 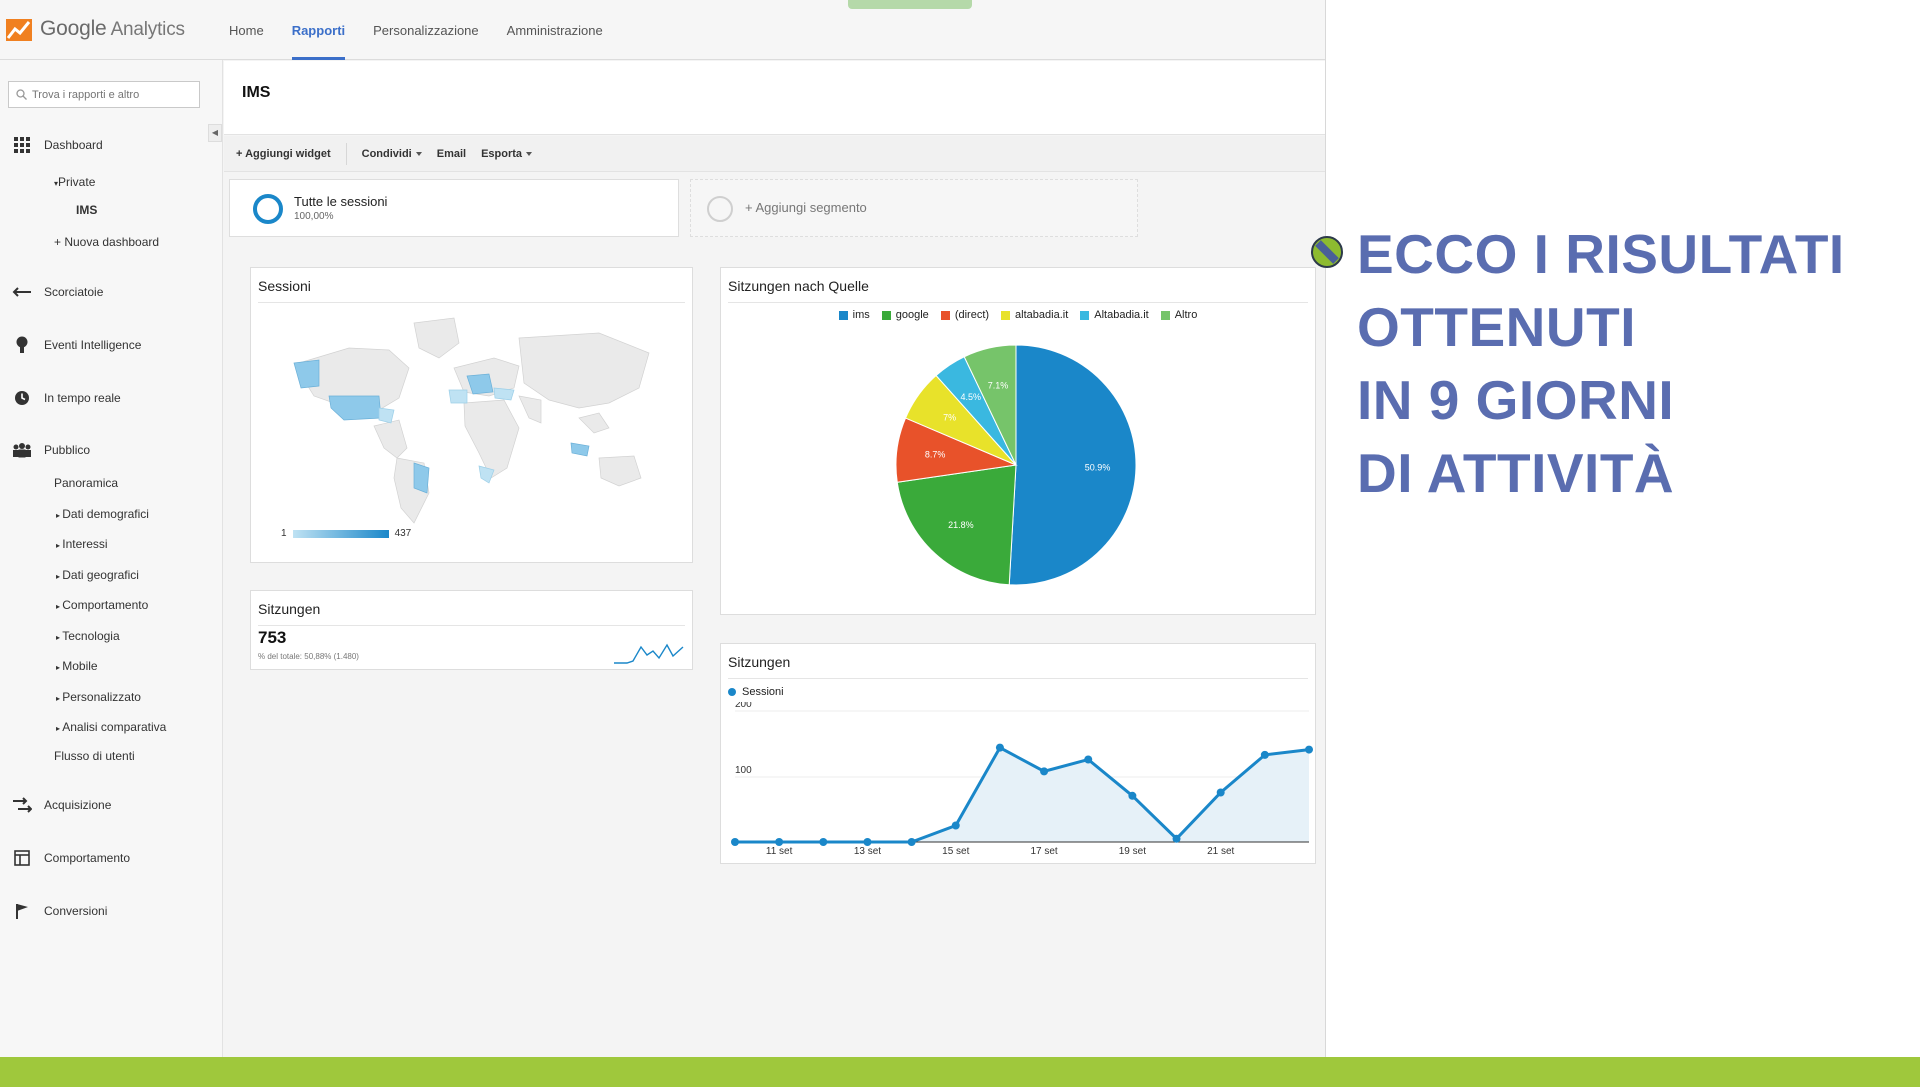 I want to click on collapse-sidebar-button: ◀, so click(x=215, y=133).